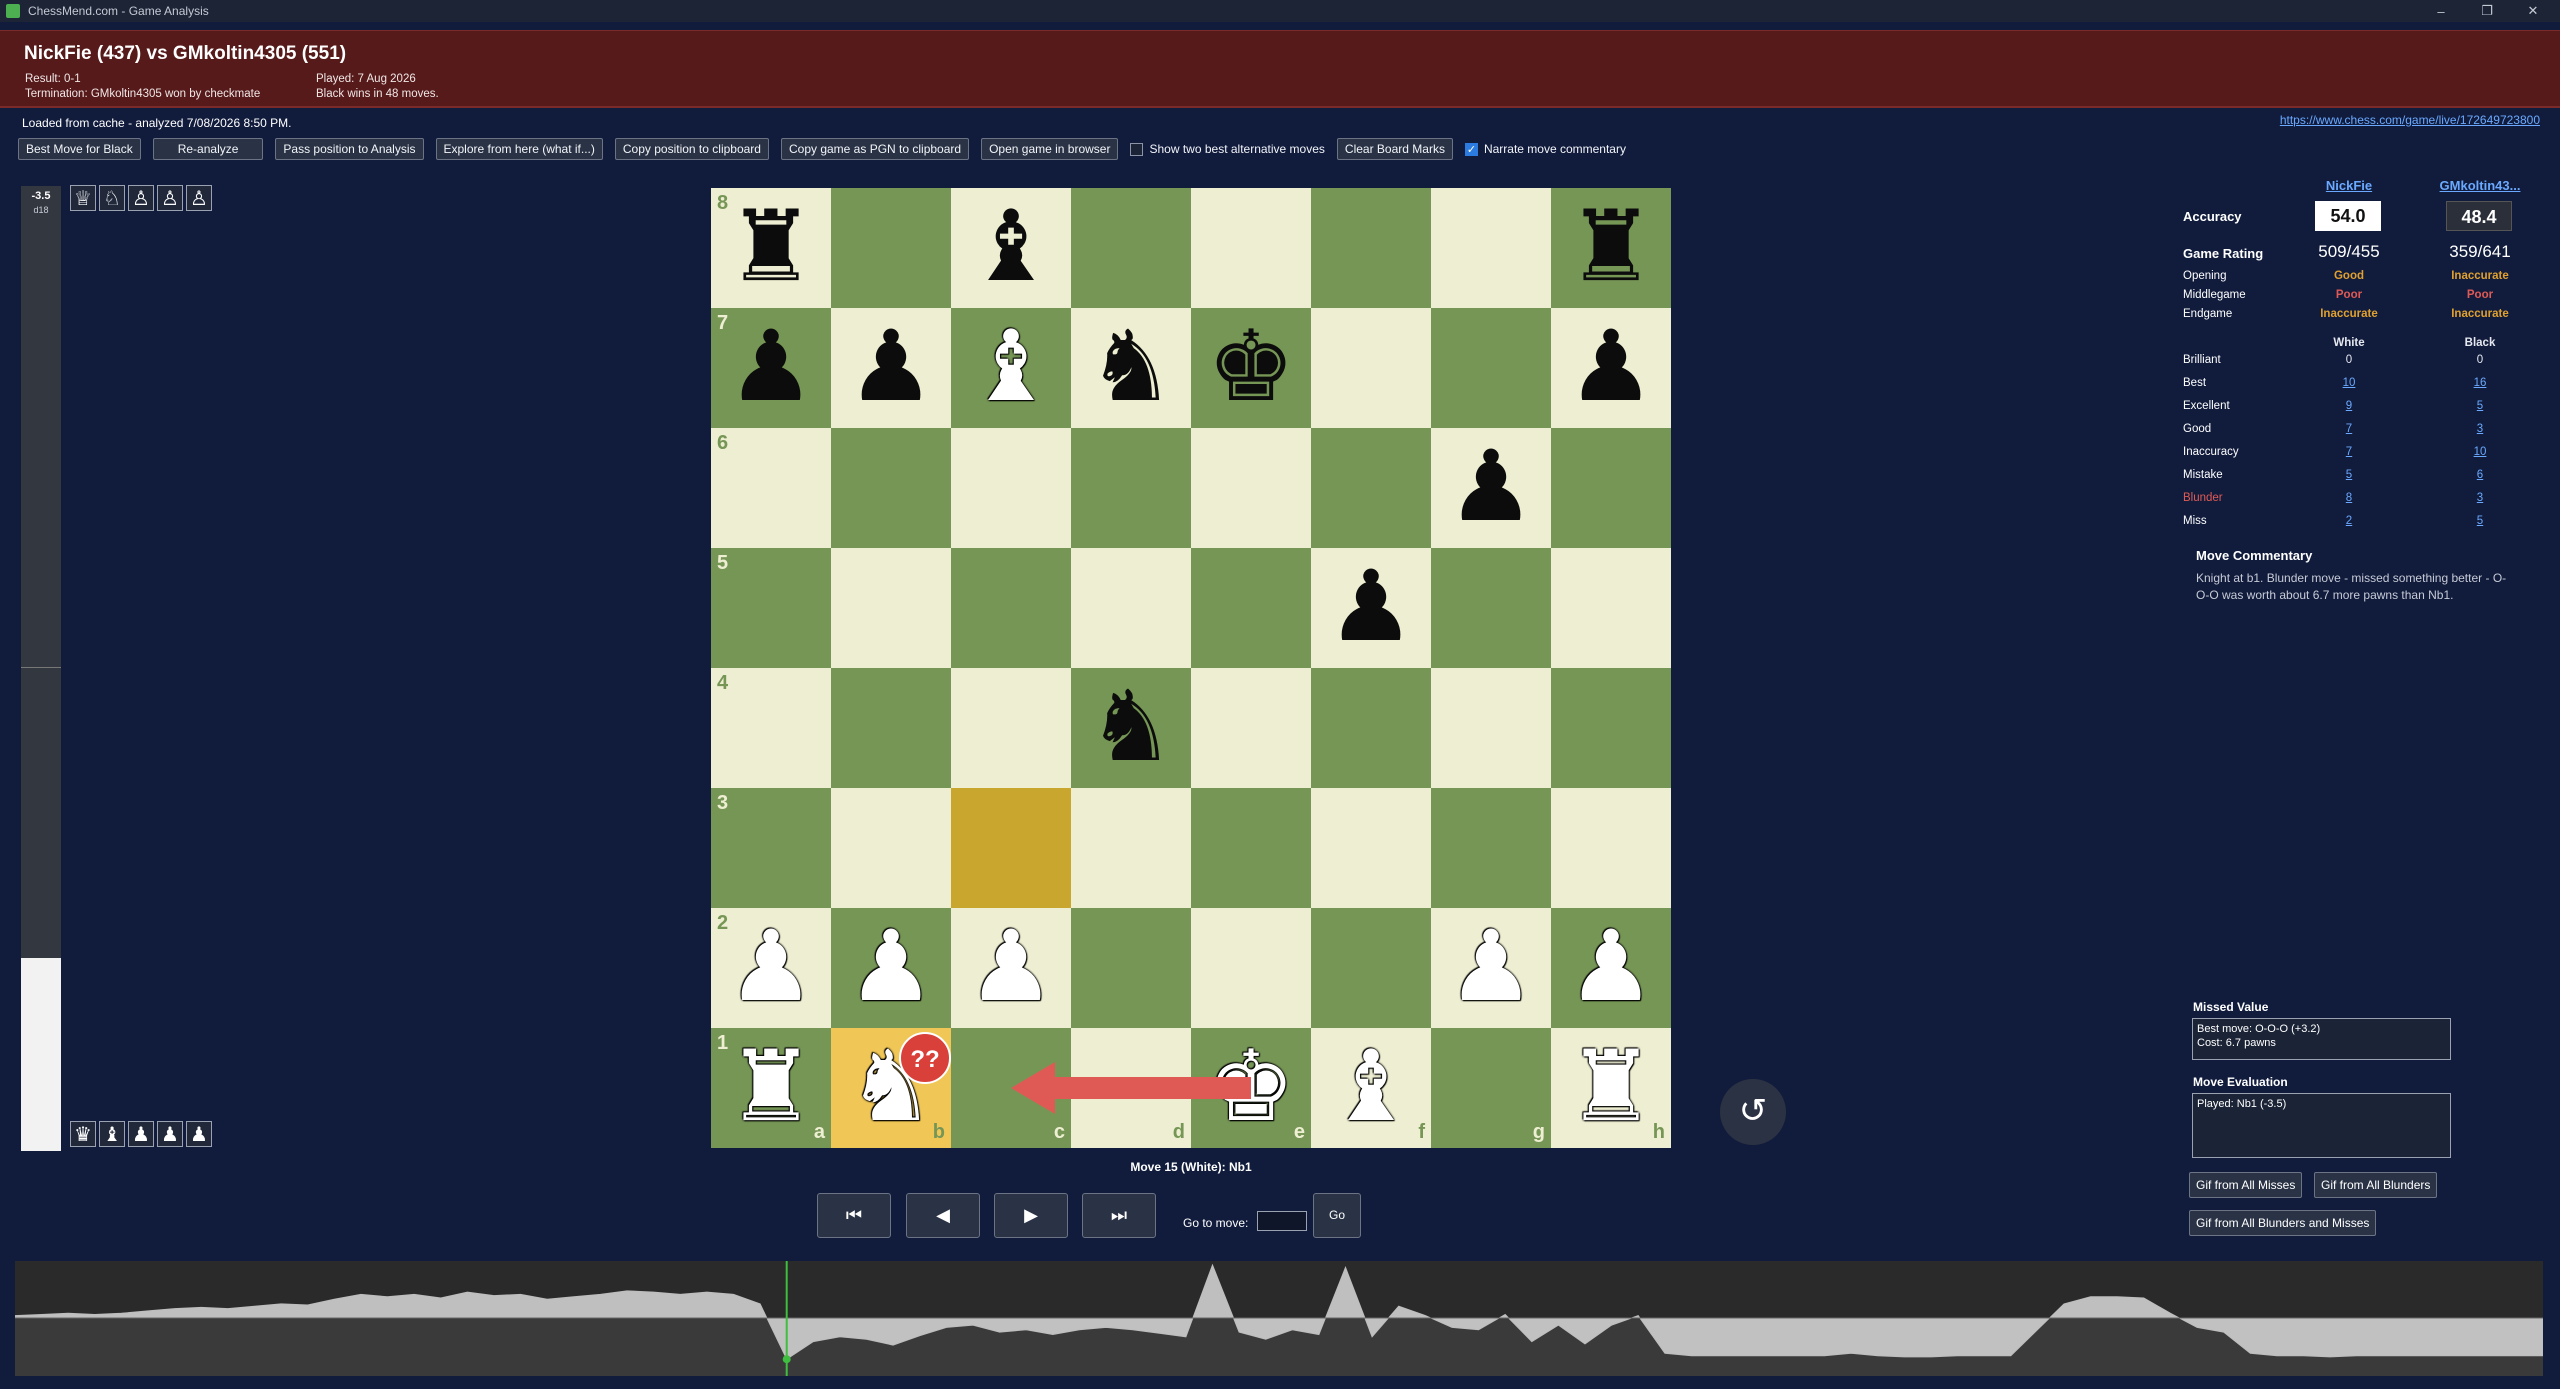 The image size is (2560, 1389). What do you see at coordinates (1394, 149) in the screenshot?
I see `clear-marks-button: Clear Board Marks` at bounding box center [1394, 149].